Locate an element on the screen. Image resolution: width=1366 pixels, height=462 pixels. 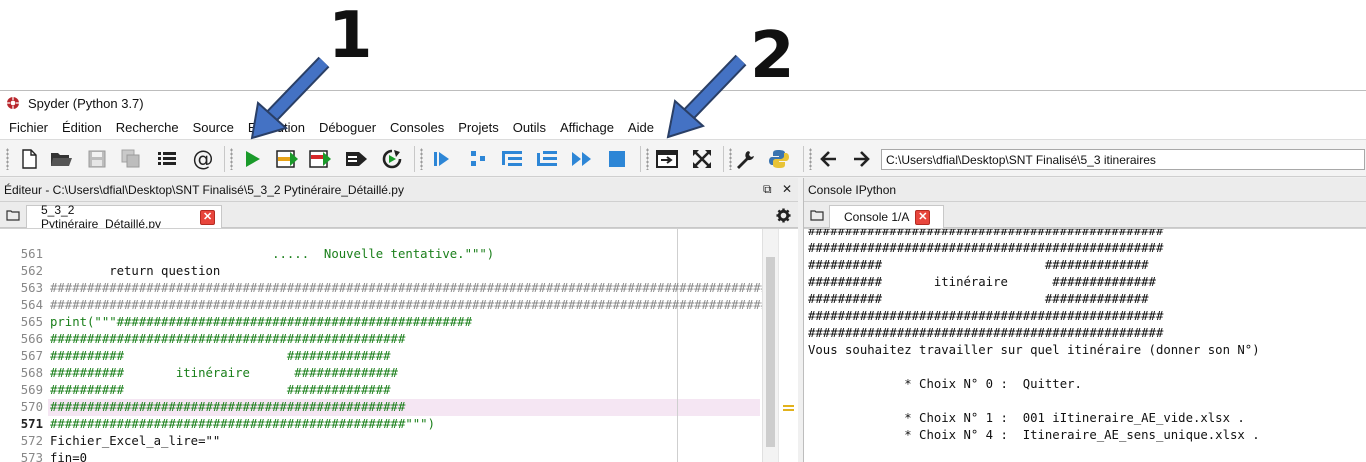
maximize-pane-icon is located at coordinates (667, 159).